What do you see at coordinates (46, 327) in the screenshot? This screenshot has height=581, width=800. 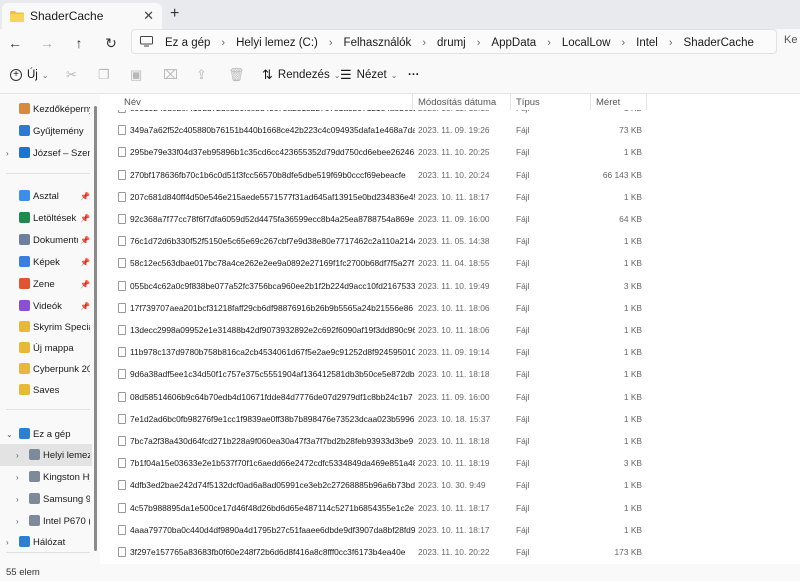 I see `sidebar-item: Skyrim Special Edition` at bounding box center [46, 327].